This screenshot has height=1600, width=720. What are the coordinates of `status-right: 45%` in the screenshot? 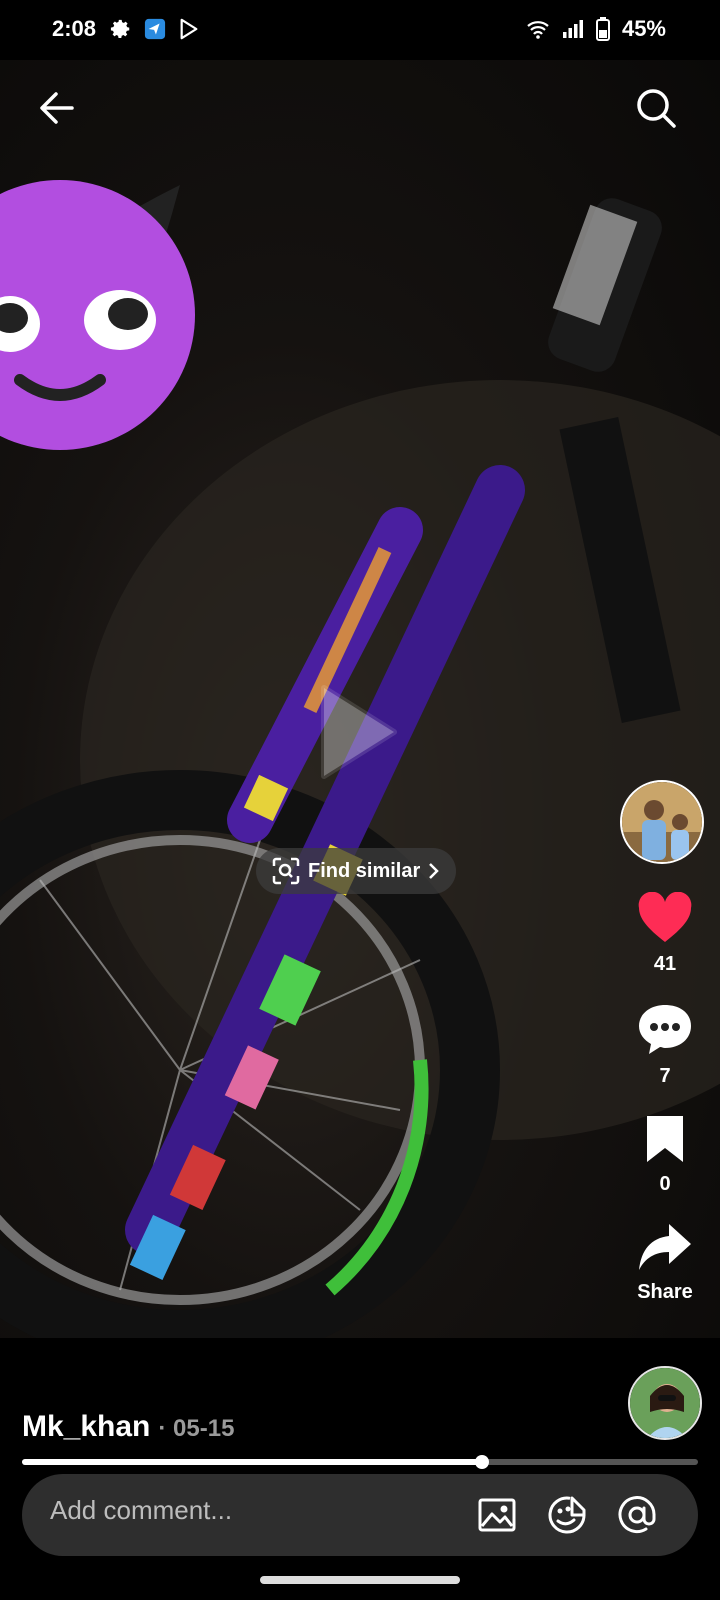 It's located at (596, 29).